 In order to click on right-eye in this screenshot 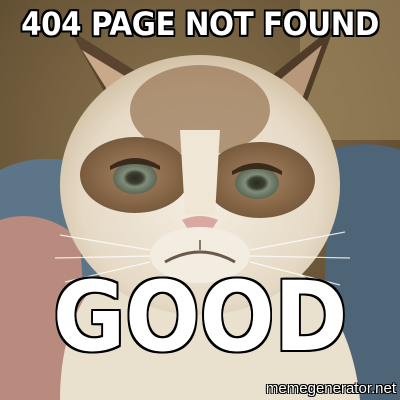, I will do `click(257, 183)`.